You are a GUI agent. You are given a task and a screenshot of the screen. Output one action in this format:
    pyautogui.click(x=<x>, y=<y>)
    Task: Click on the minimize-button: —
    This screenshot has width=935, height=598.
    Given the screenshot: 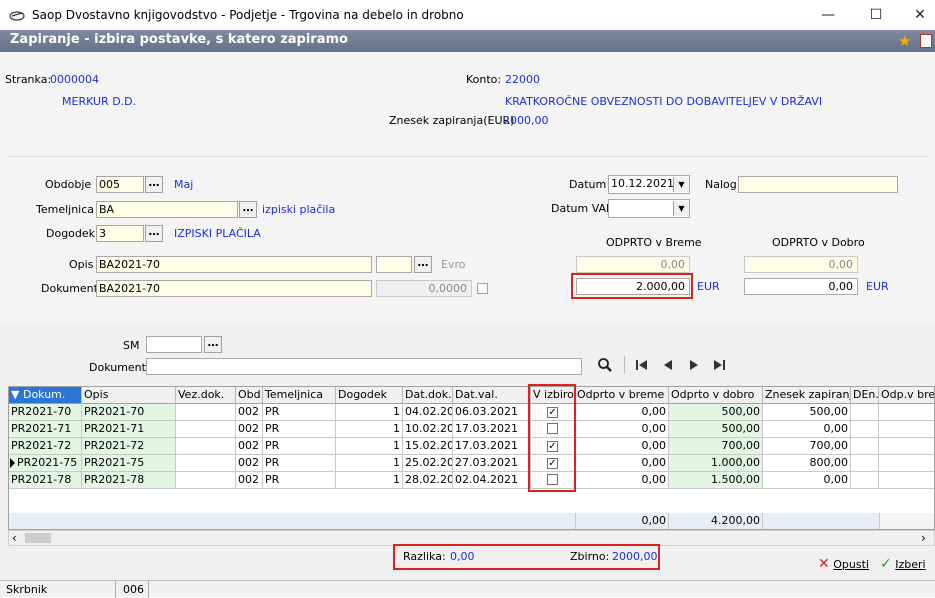 What is the action you would take?
    pyautogui.click(x=828, y=15)
    